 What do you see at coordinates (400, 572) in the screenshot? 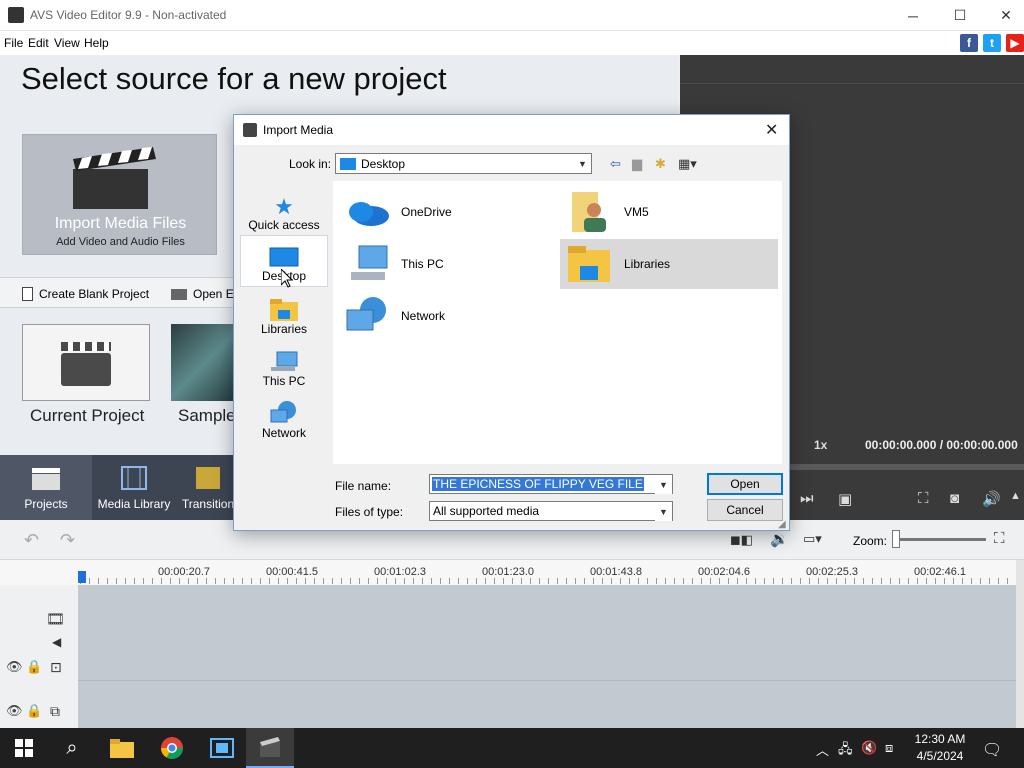
I see `ruler-label: 00:01:02.3` at bounding box center [400, 572].